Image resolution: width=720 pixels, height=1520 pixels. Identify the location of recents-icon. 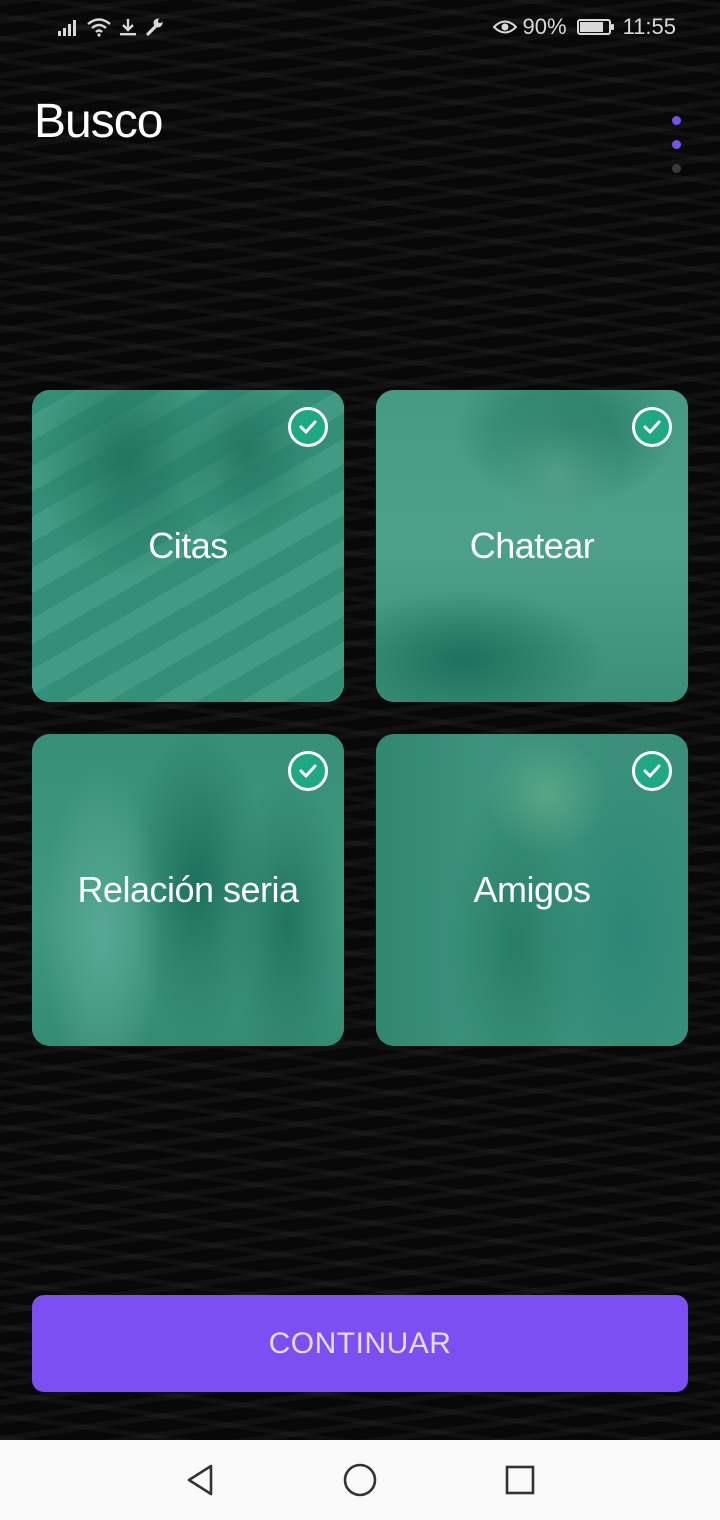
(520, 1480).